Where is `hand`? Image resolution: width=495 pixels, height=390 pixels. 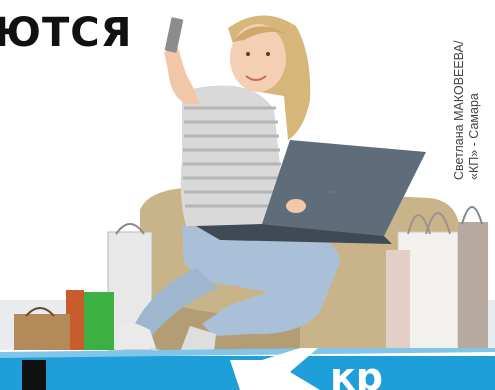 hand is located at coordinates (296, 206).